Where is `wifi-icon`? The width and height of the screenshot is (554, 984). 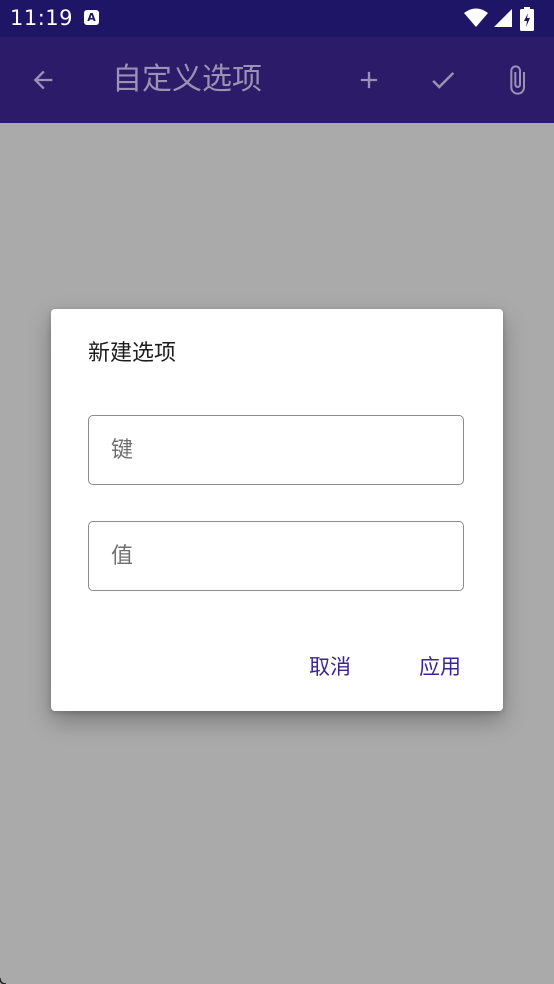 wifi-icon is located at coordinates (476, 17).